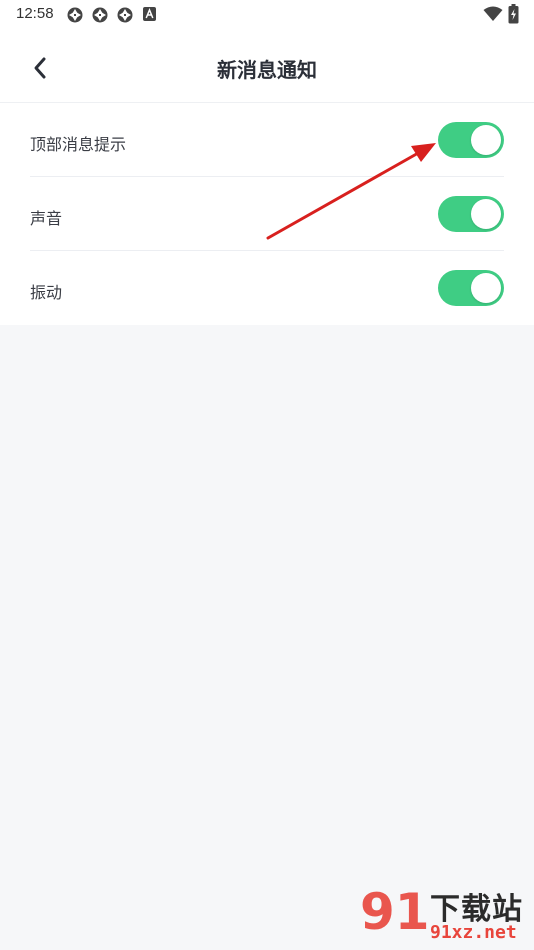 This screenshot has width=534, height=950. What do you see at coordinates (267, 288) in the screenshot?
I see `setting-row-vibration: 振动` at bounding box center [267, 288].